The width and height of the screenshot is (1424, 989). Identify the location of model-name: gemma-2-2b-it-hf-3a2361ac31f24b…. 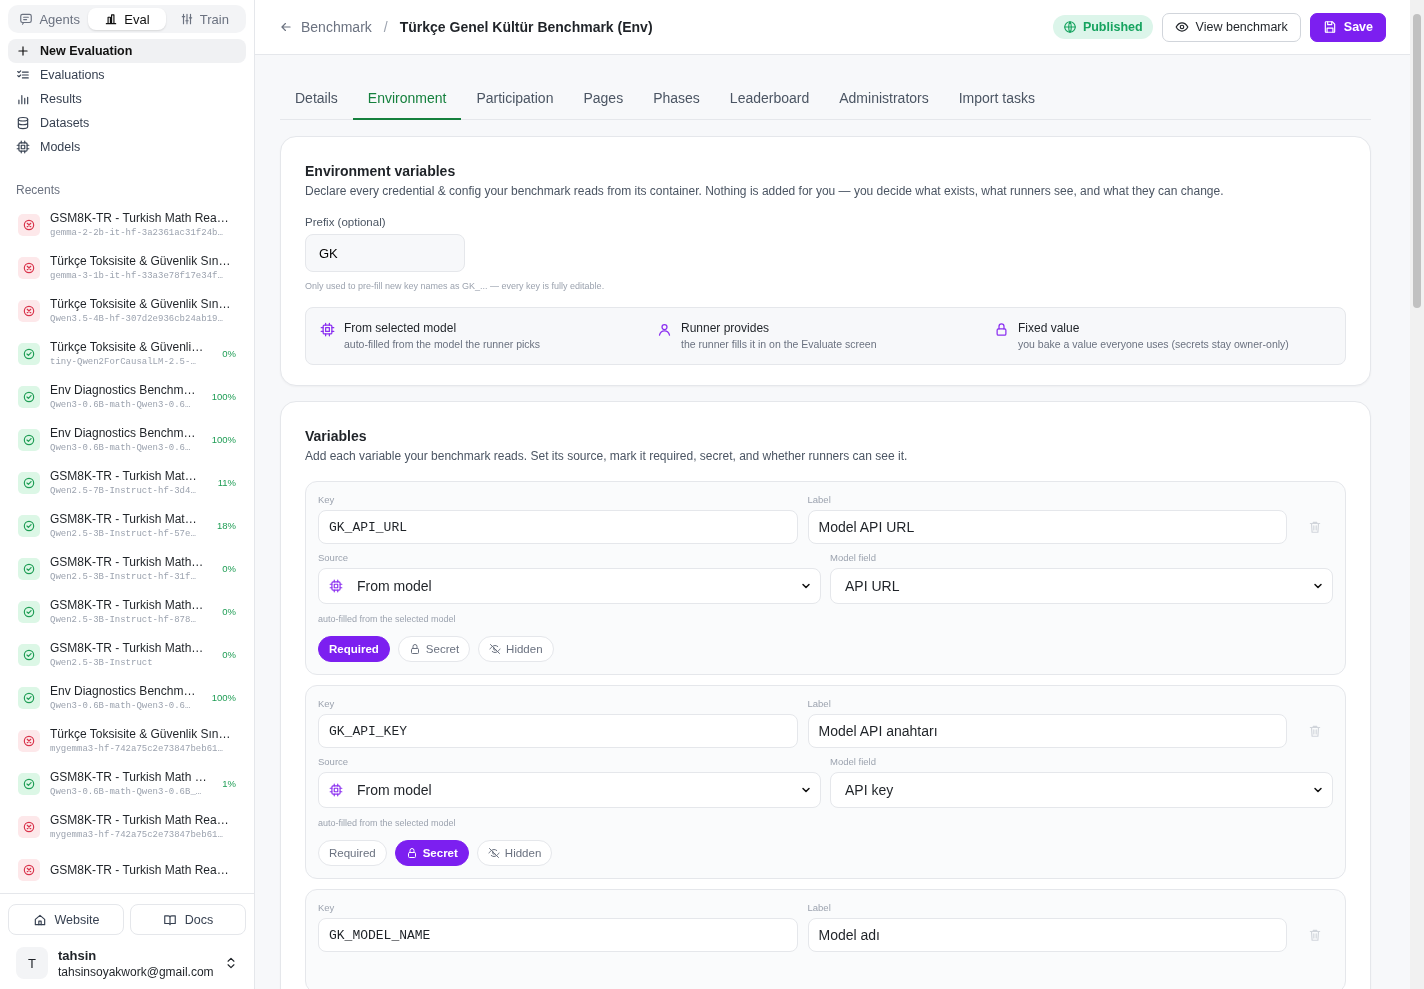
(137, 233).